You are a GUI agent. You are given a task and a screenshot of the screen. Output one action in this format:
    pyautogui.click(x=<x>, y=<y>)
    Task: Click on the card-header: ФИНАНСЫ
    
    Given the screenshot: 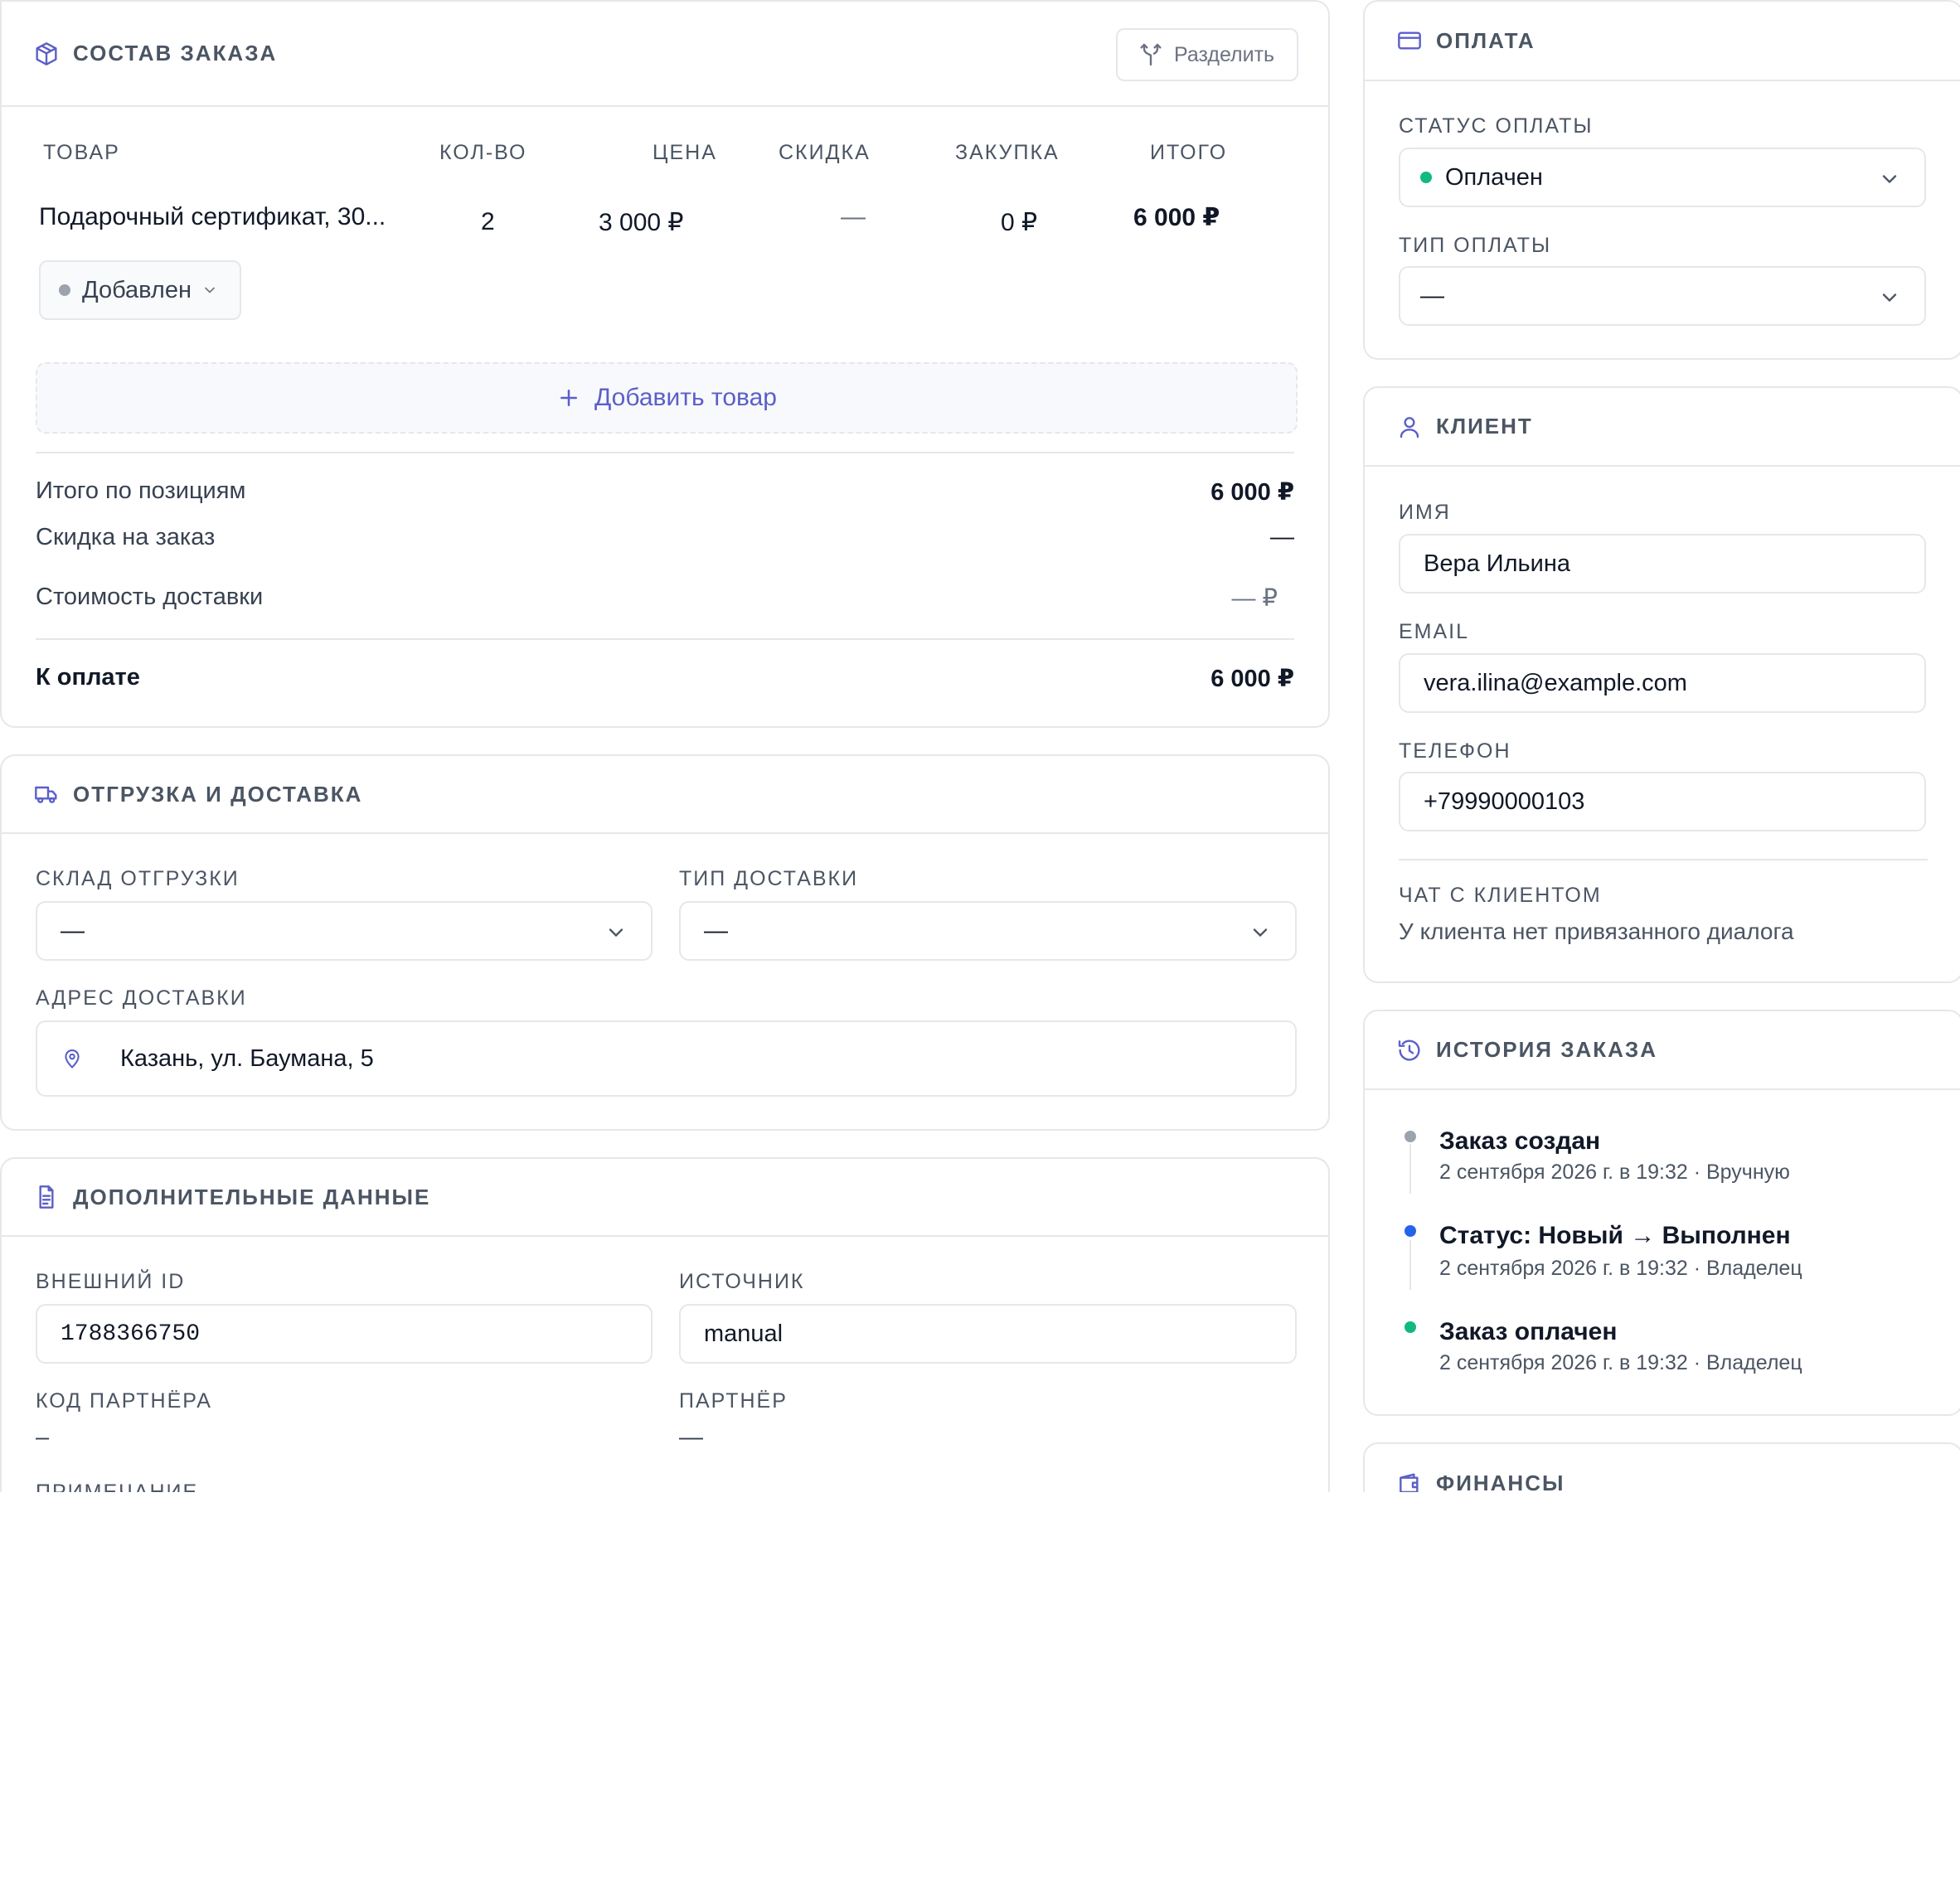 What is the action you would take?
    pyautogui.click(x=1663, y=1468)
    